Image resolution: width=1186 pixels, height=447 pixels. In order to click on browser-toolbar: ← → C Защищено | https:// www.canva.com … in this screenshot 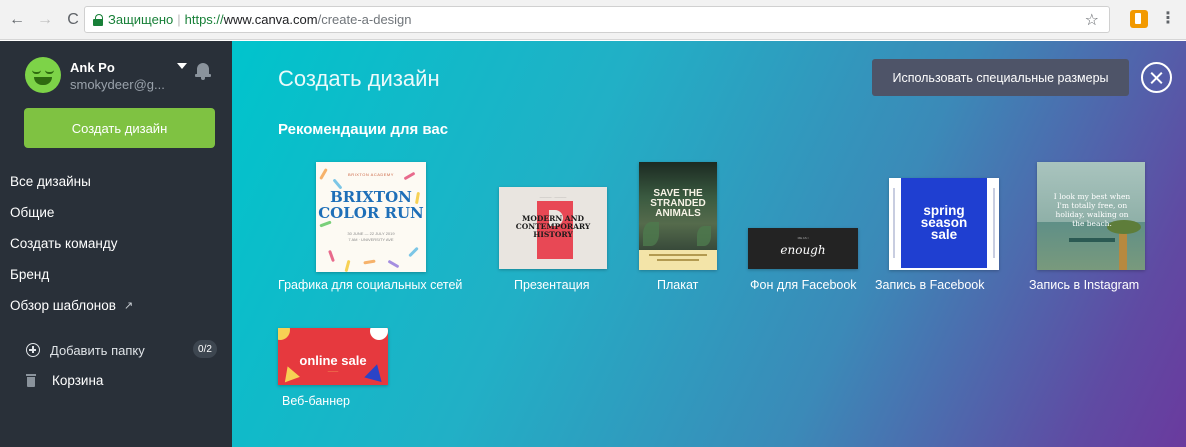, I will do `click(593, 20)`.